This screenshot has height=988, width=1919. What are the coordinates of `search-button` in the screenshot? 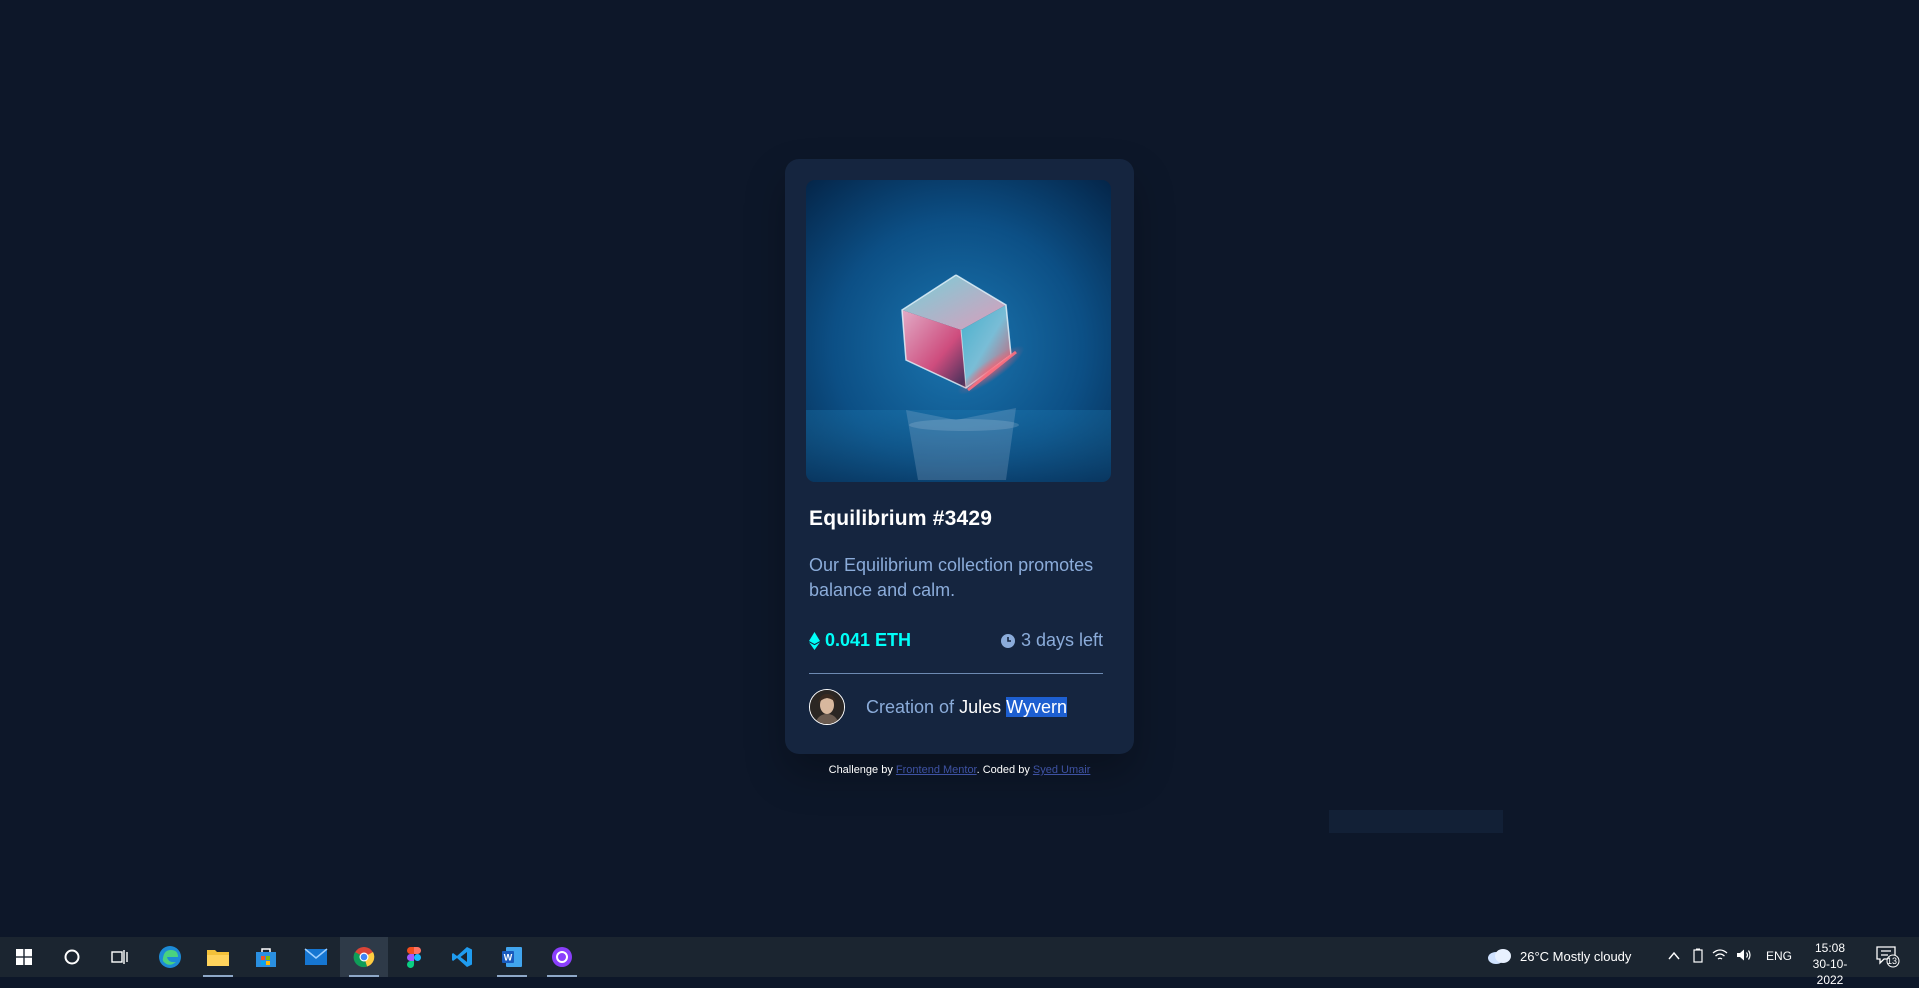 It's located at (72, 957).